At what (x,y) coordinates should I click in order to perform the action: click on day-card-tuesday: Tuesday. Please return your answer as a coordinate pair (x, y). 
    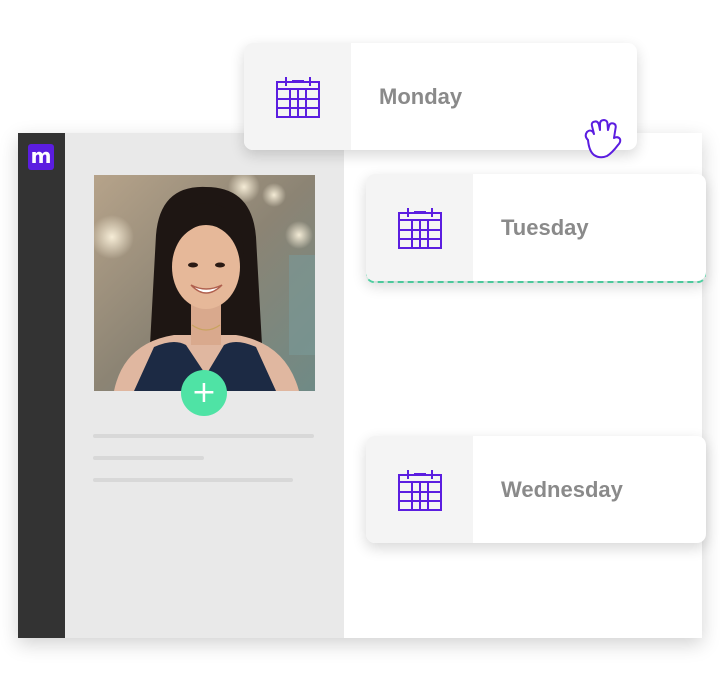
    Looking at the image, I should click on (536, 227).